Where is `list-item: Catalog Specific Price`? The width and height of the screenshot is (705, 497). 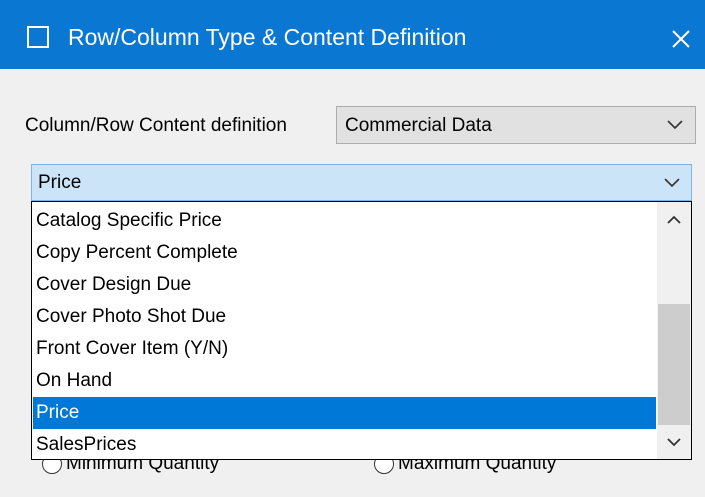
list-item: Catalog Specific Price is located at coordinates (344, 221).